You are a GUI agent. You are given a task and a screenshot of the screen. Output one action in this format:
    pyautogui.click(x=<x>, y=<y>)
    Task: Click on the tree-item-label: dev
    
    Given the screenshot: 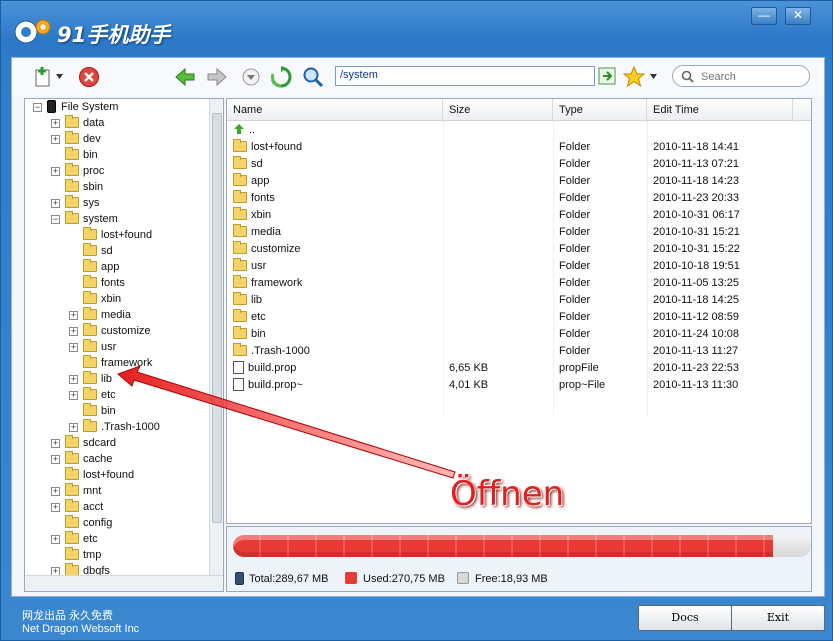 What is the action you would take?
    pyautogui.click(x=92, y=139)
    